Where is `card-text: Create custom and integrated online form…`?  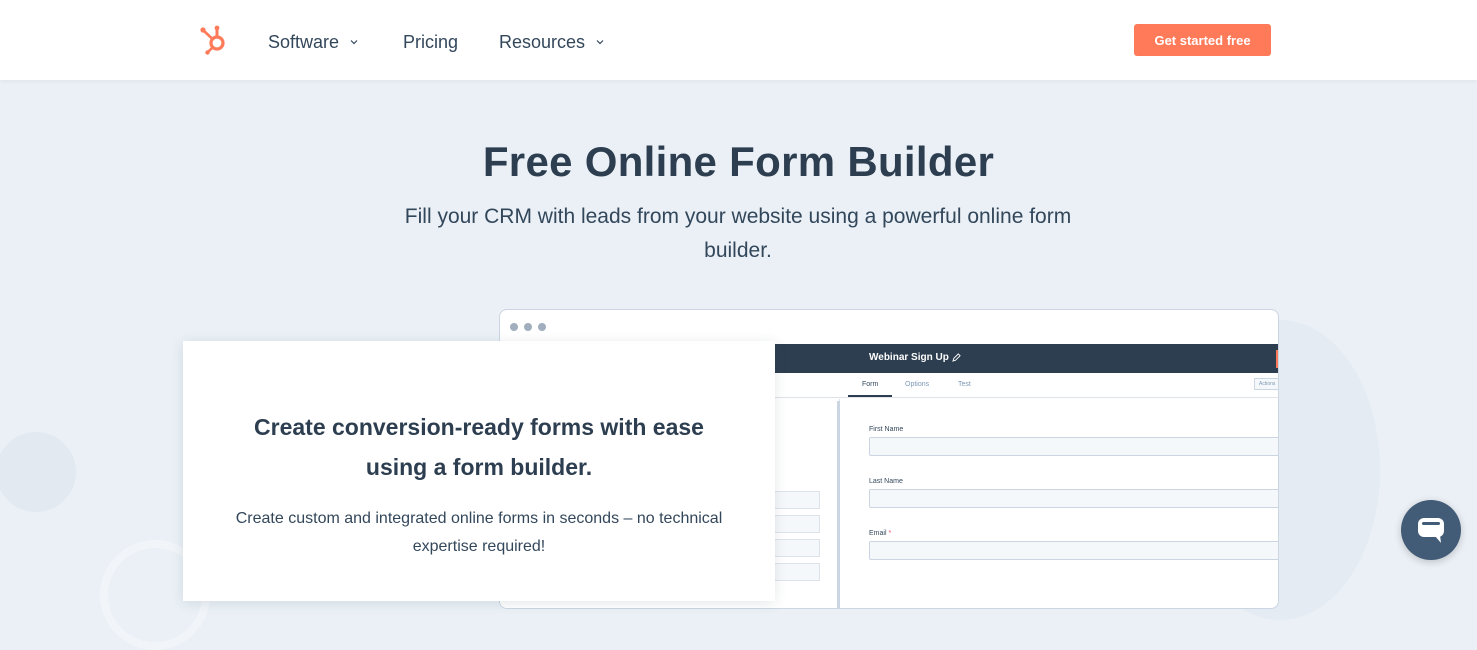
card-text: Create custom and integrated online form… is located at coordinates (479, 532).